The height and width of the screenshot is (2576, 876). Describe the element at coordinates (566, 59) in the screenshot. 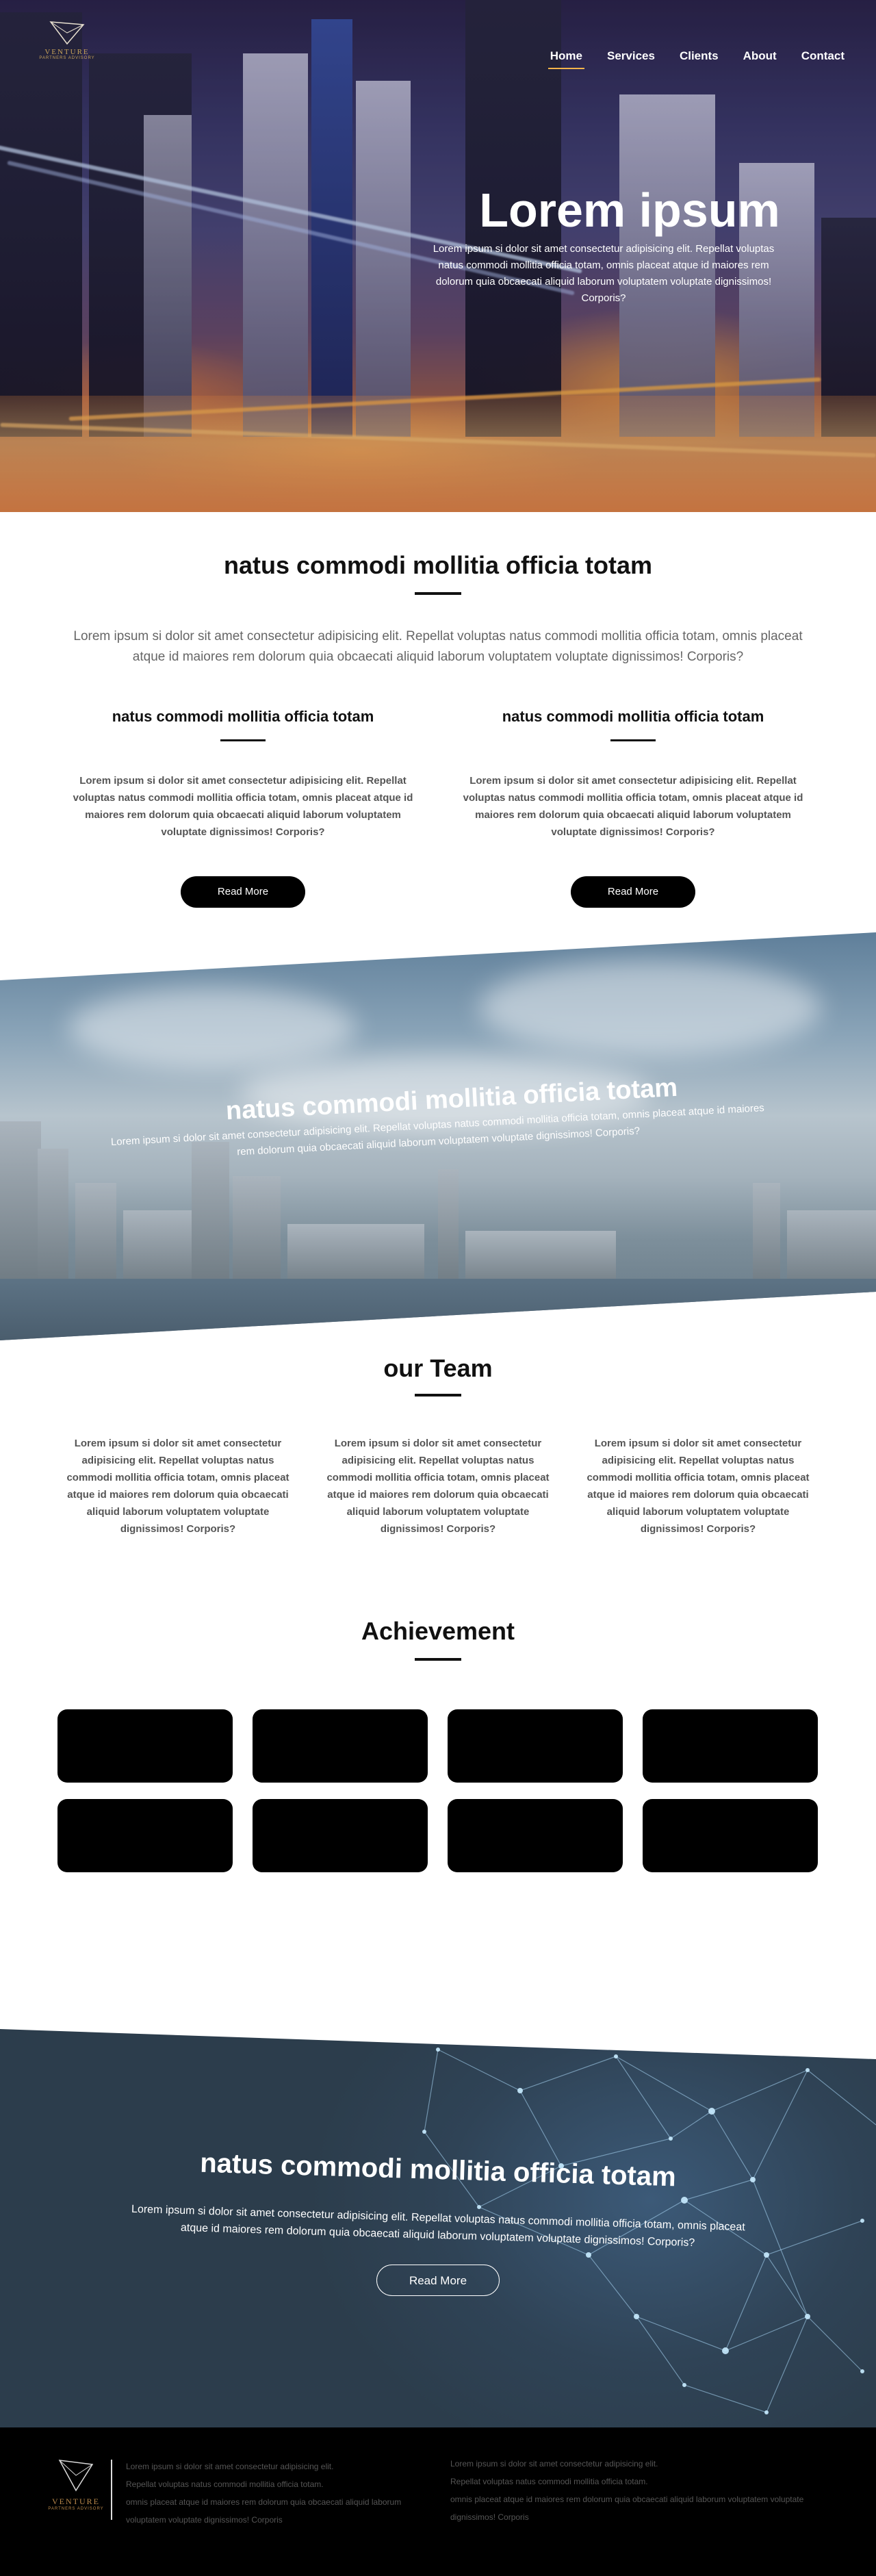

I see `nav-home: Home` at that location.